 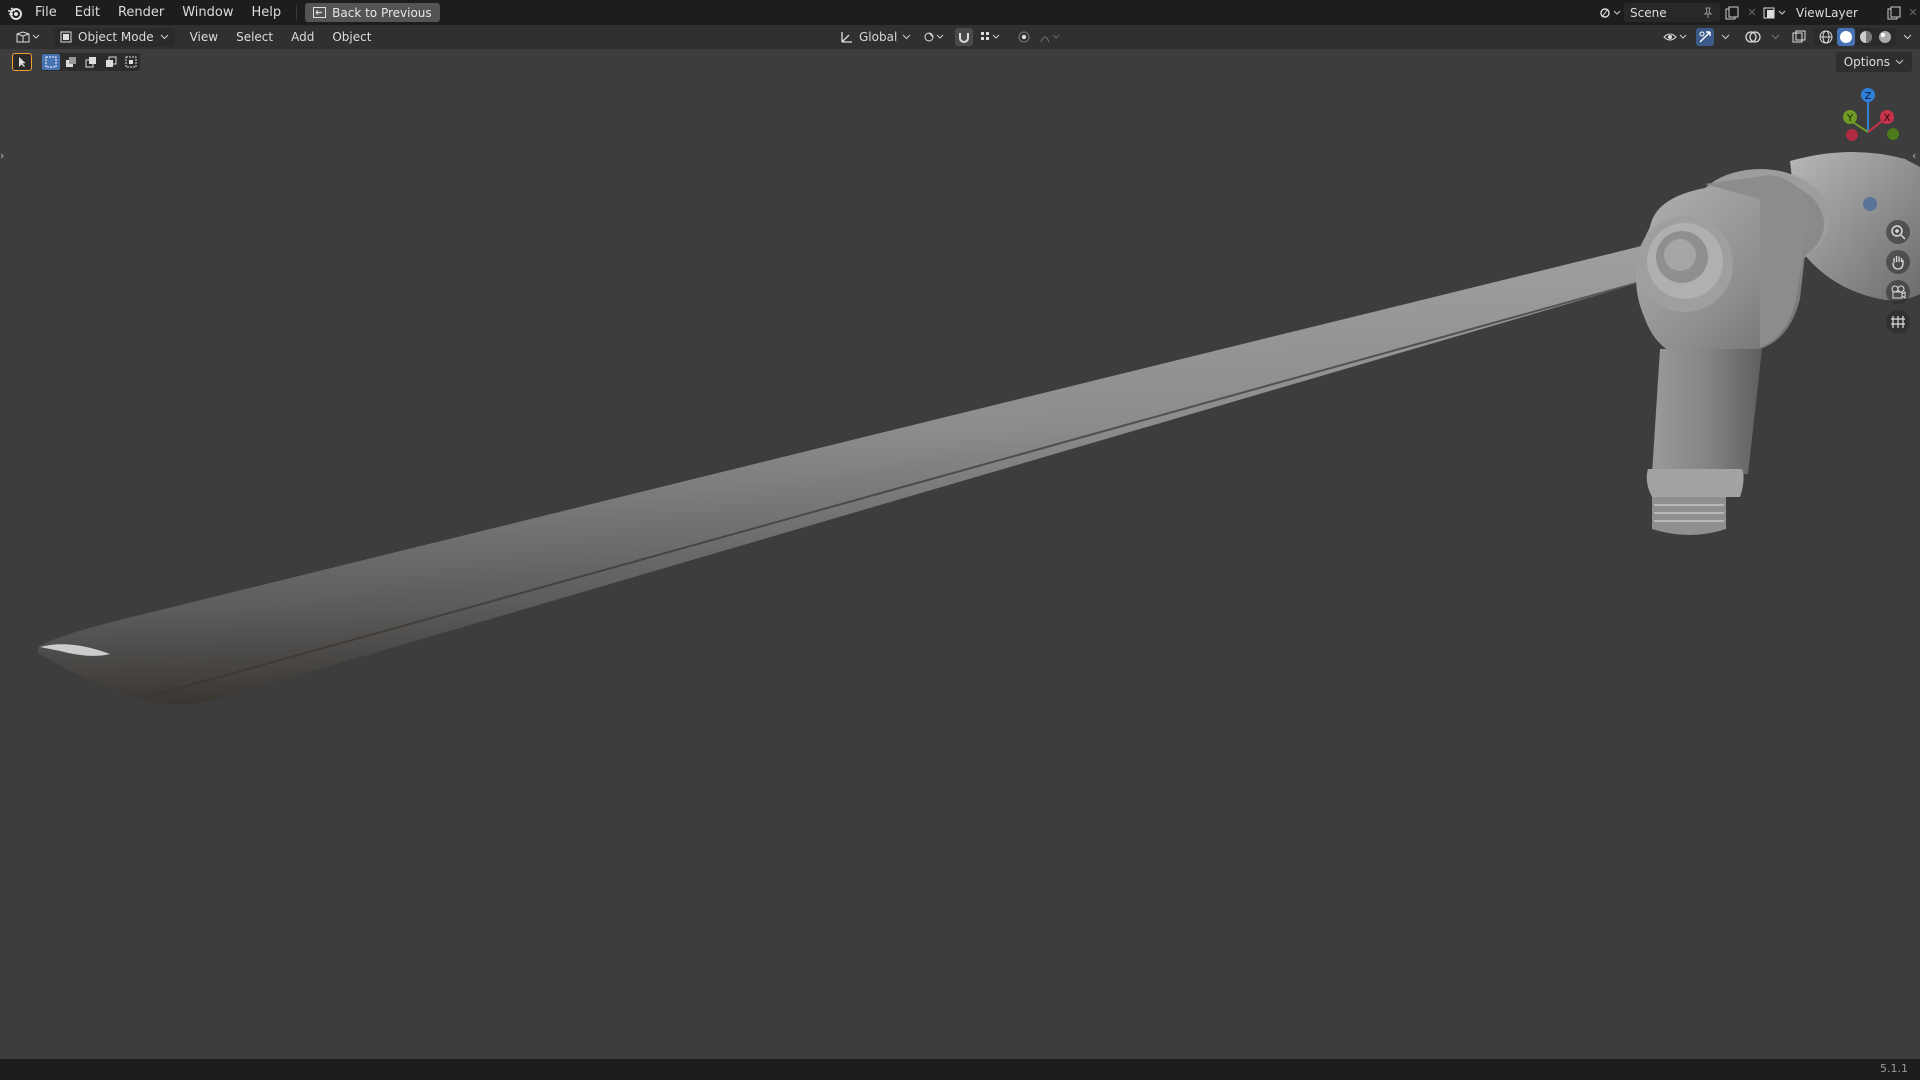 I want to click on transform-orientation-dropdown: Global, so click(x=875, y=37).